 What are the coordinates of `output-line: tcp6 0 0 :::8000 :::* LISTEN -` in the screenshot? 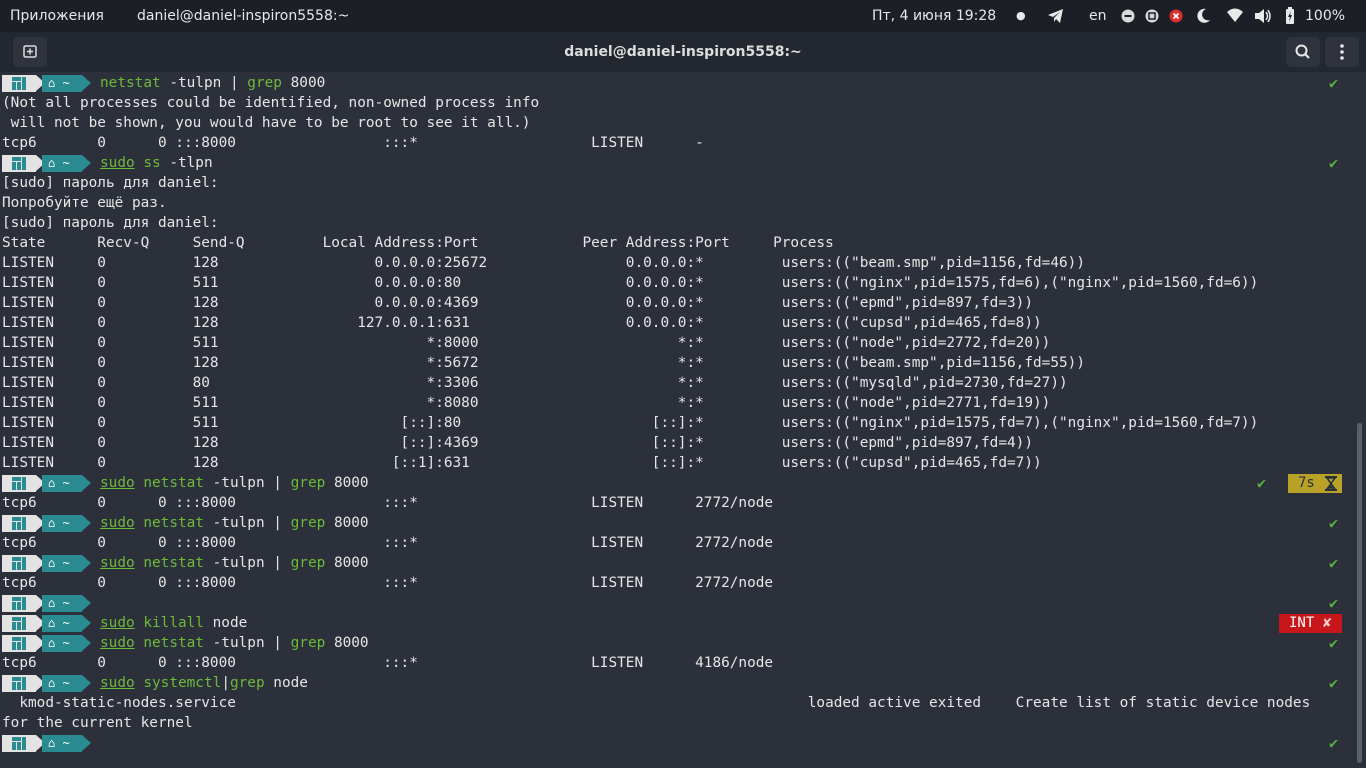 It's located at (676, 143).